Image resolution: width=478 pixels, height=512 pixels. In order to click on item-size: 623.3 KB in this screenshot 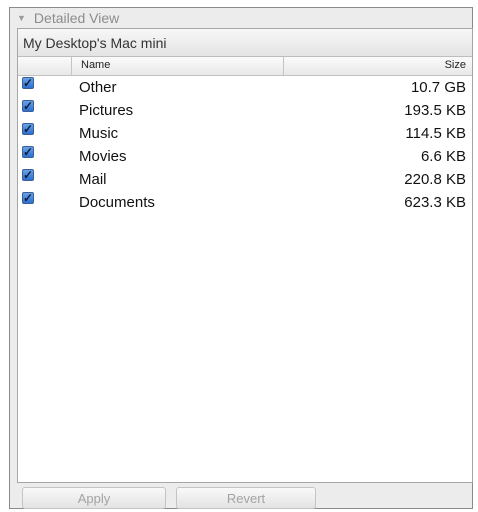, I will do `click(435, 202)`.